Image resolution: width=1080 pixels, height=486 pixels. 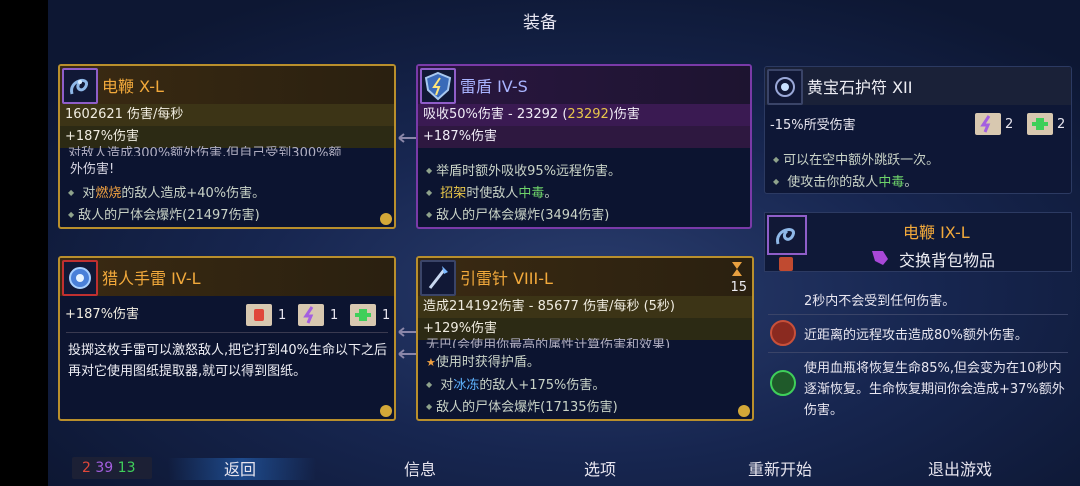 I want to click on shield-star-icon: ★, so click(x=431, y=362).